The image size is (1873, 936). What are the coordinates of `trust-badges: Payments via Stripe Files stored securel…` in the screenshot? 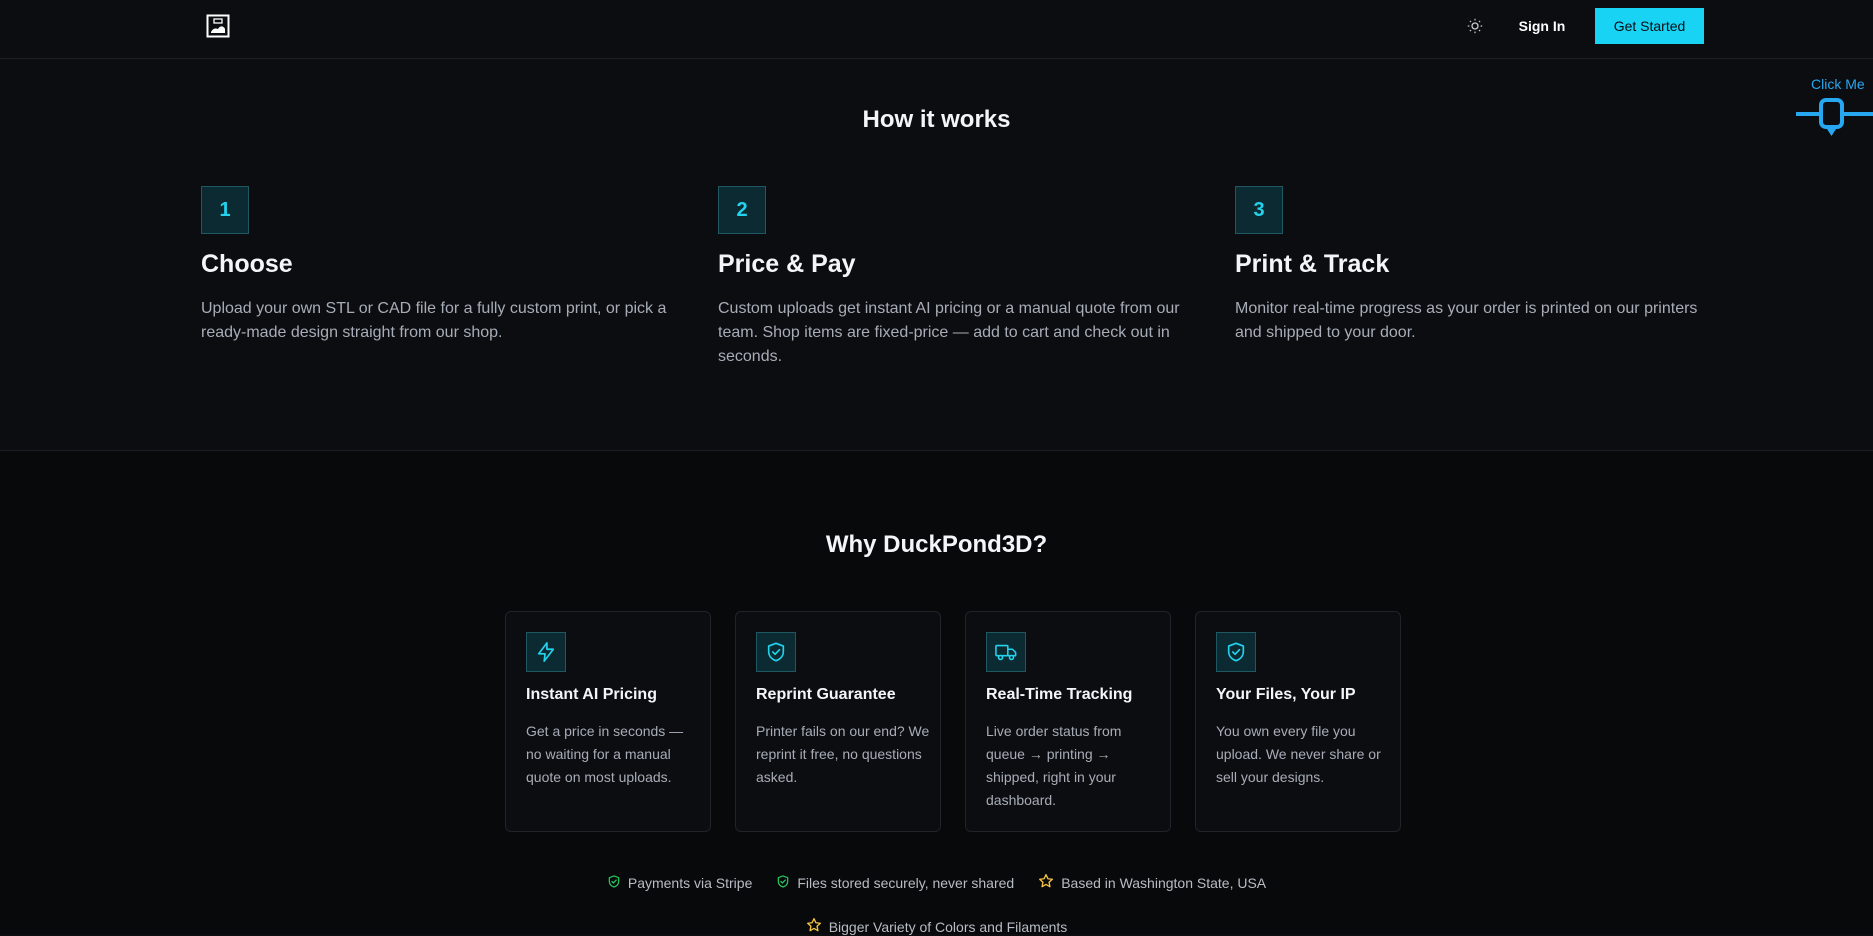 It's located at (936, 882).